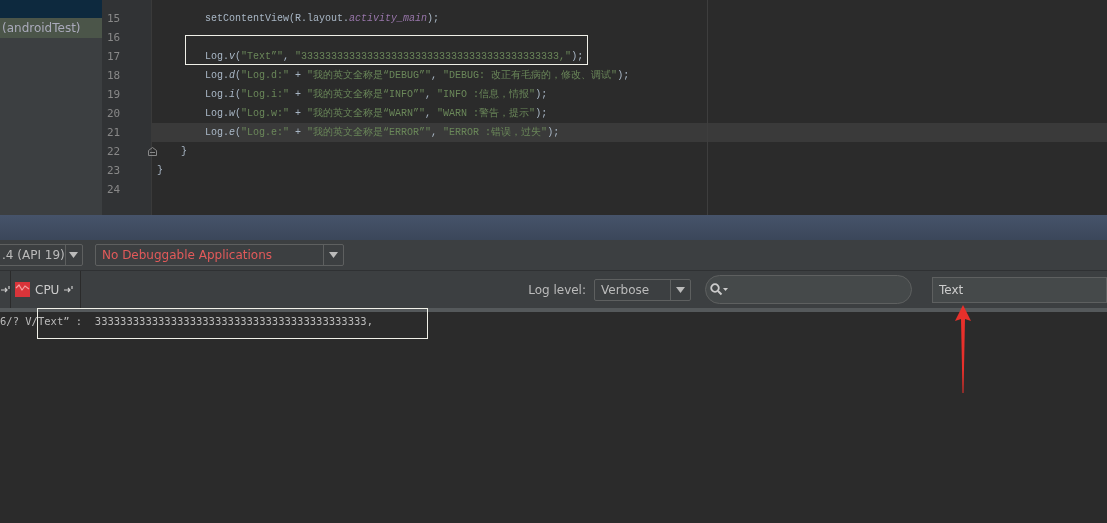 This screenshot has height=523, width=1107. Describe the element at coordinates (322, 18) in the screenshot. I see `code-line: setContentView(R.layout.activity_main);` at that location.